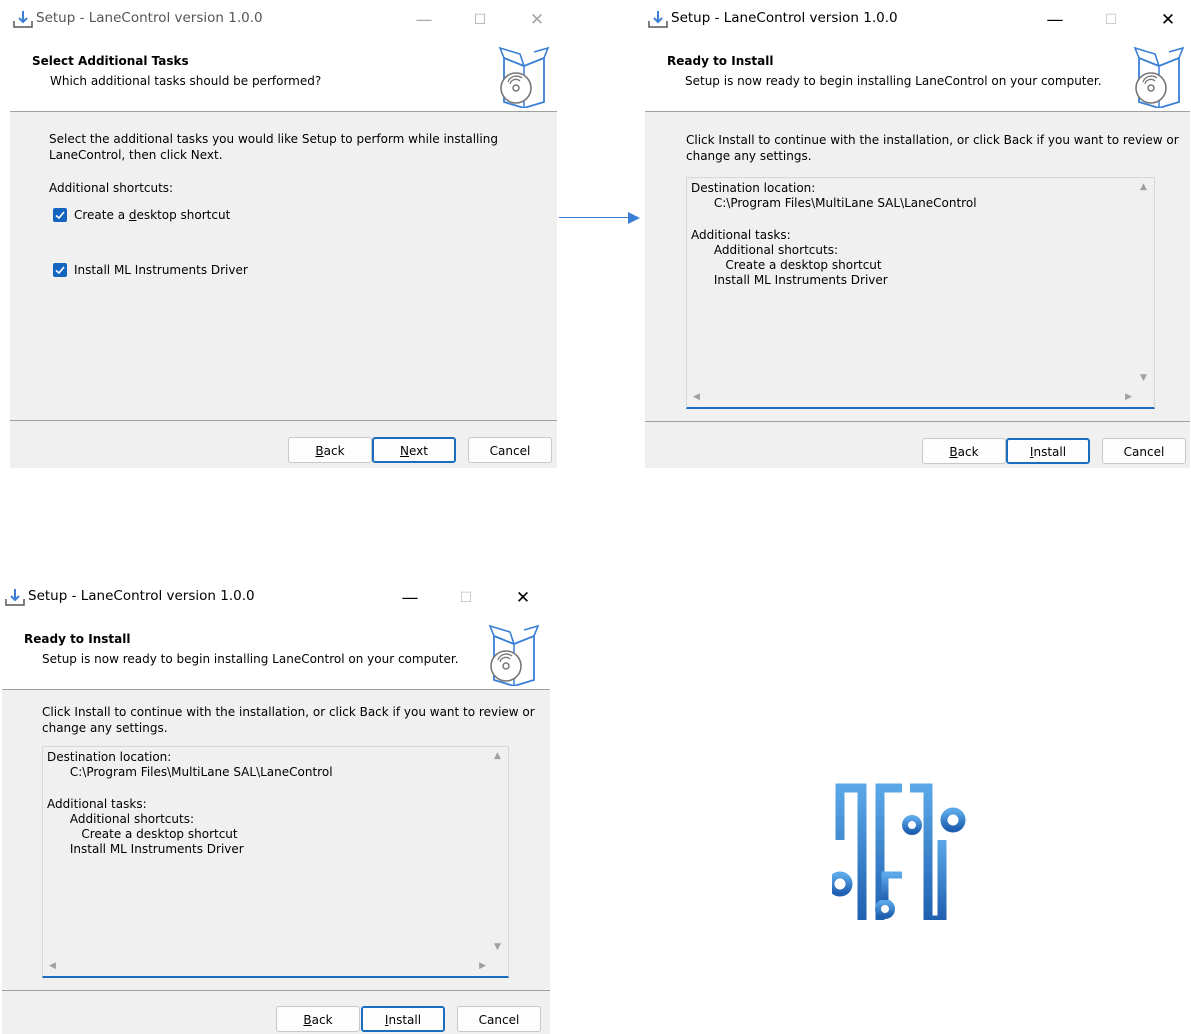 Image resolution: width=1191 pixels, height=1034 pixels. Describe the element at coordinates (595, 217) in the screenshot. I see `flow-arrow-line` at that location.